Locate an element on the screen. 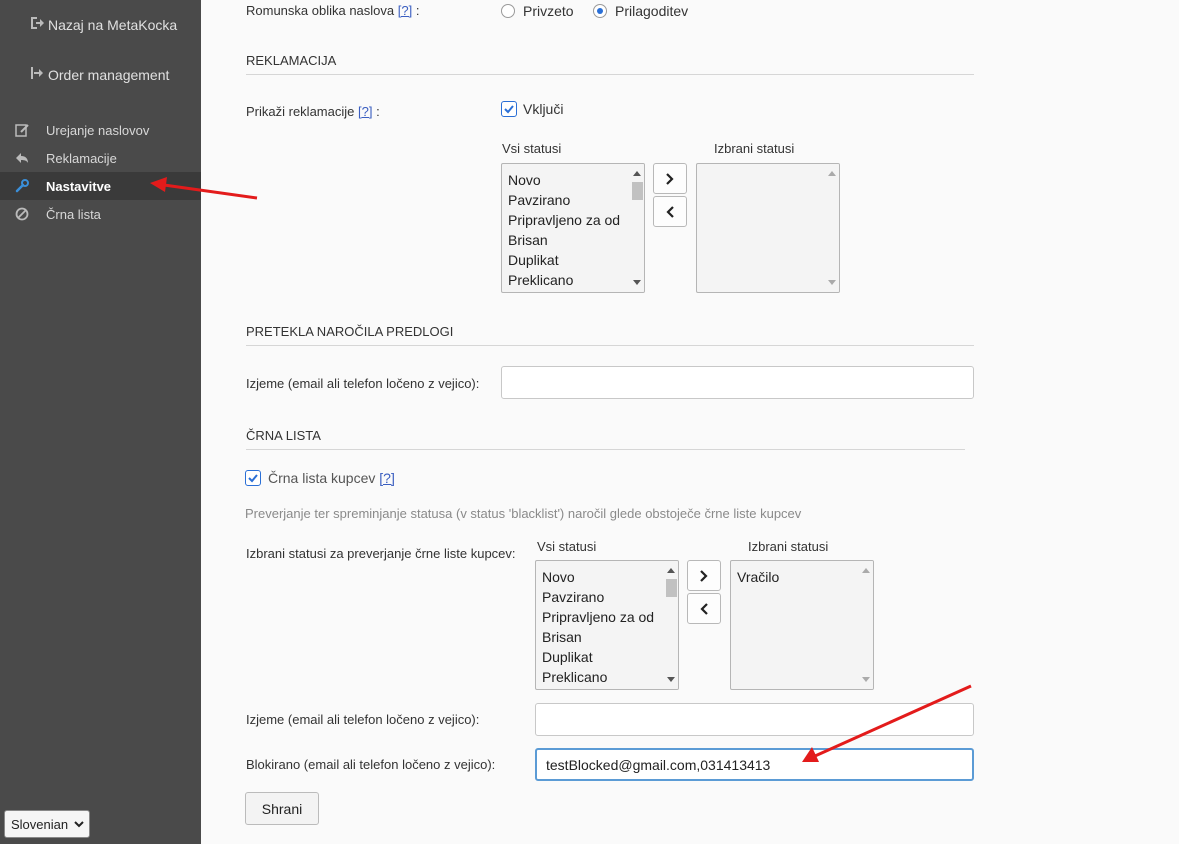 The image size is (1179, 844). selected-options: Vračilo is located at coordinates (758, 577).